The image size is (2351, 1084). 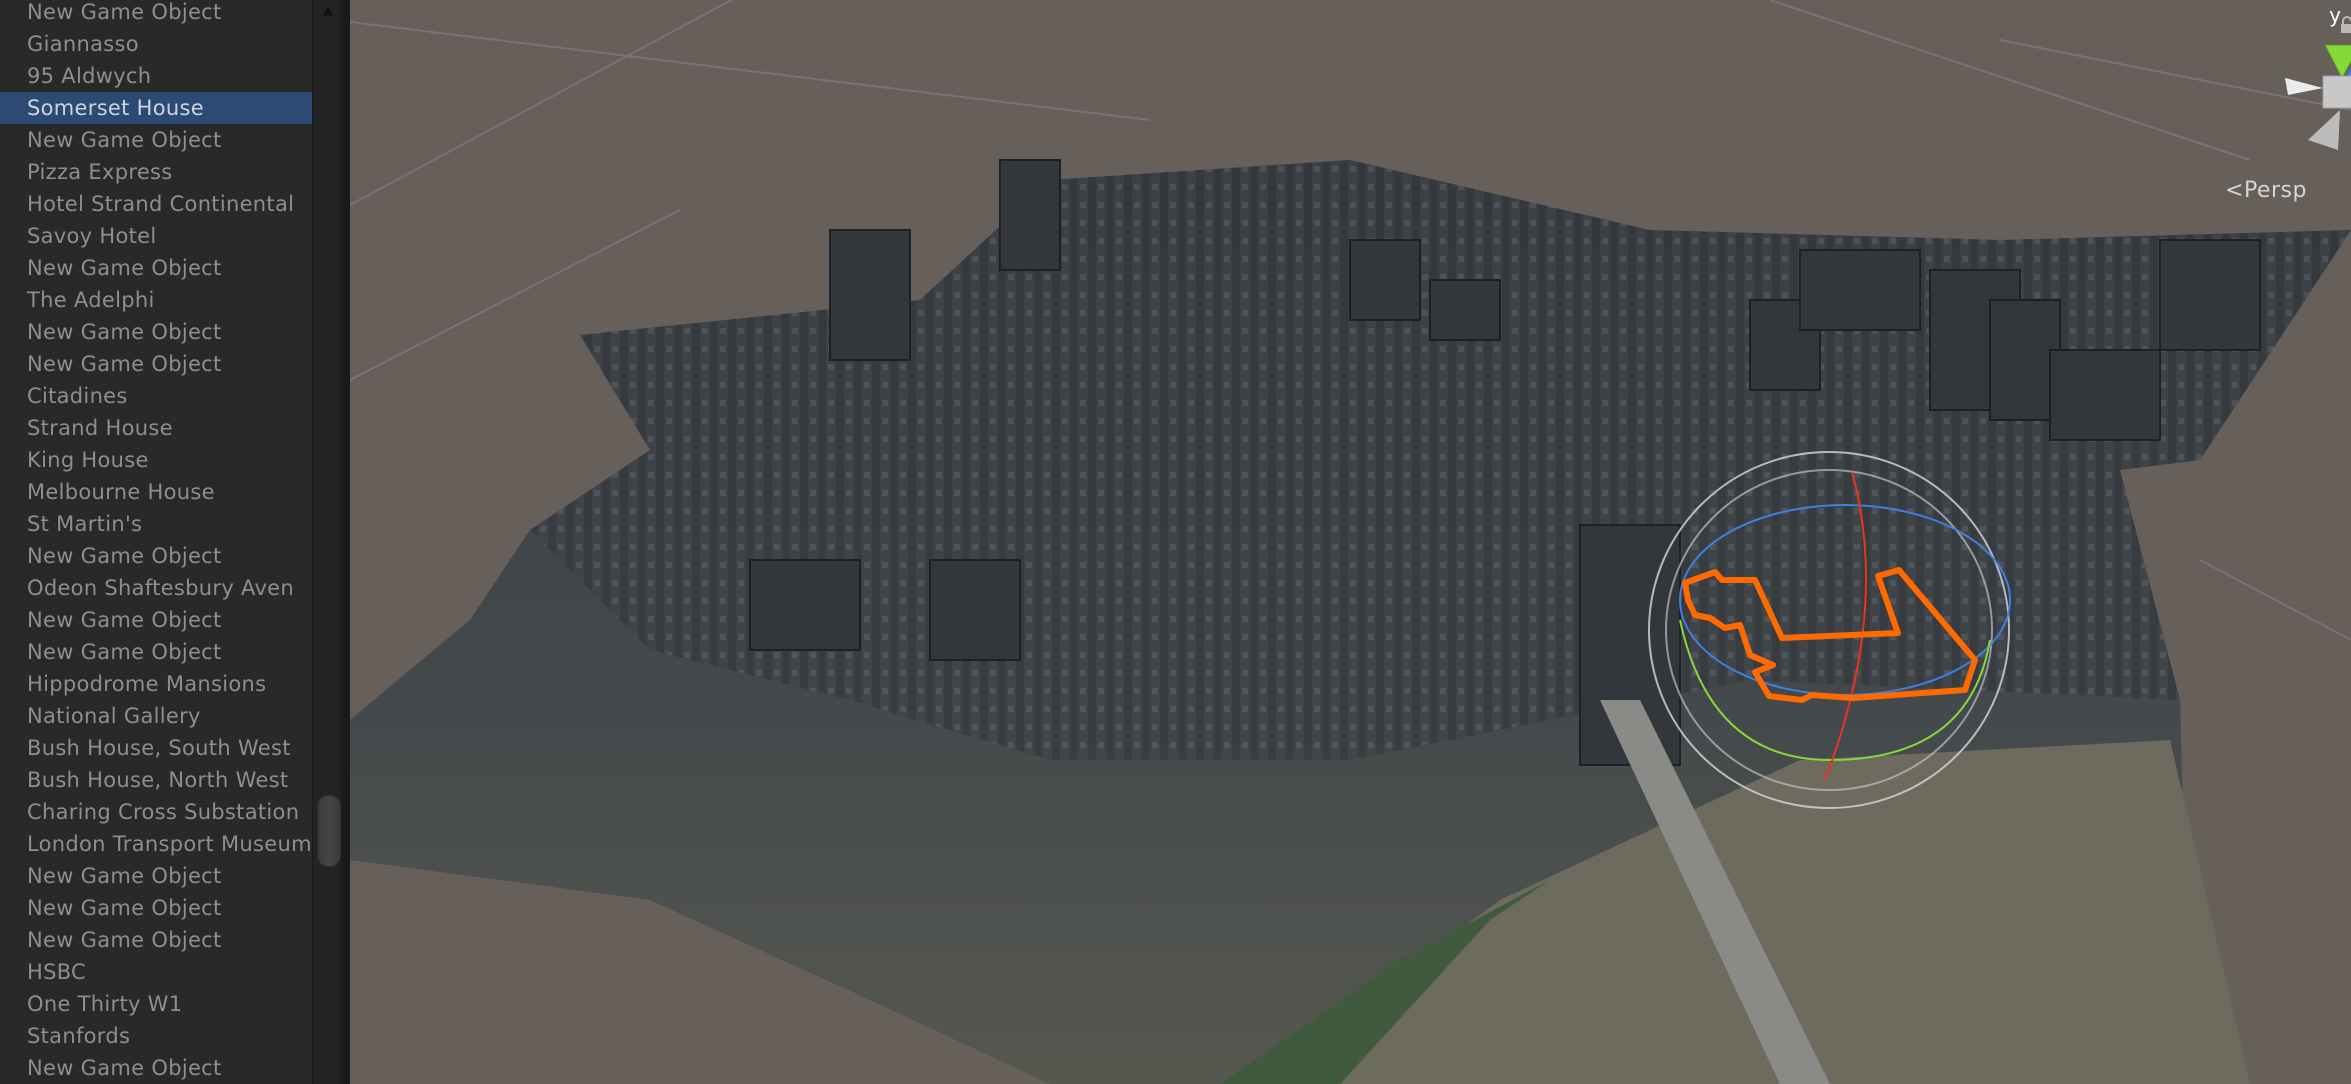 I want to click on gizmo-neg-y-cone-icon, so click(x=2324, y=130).